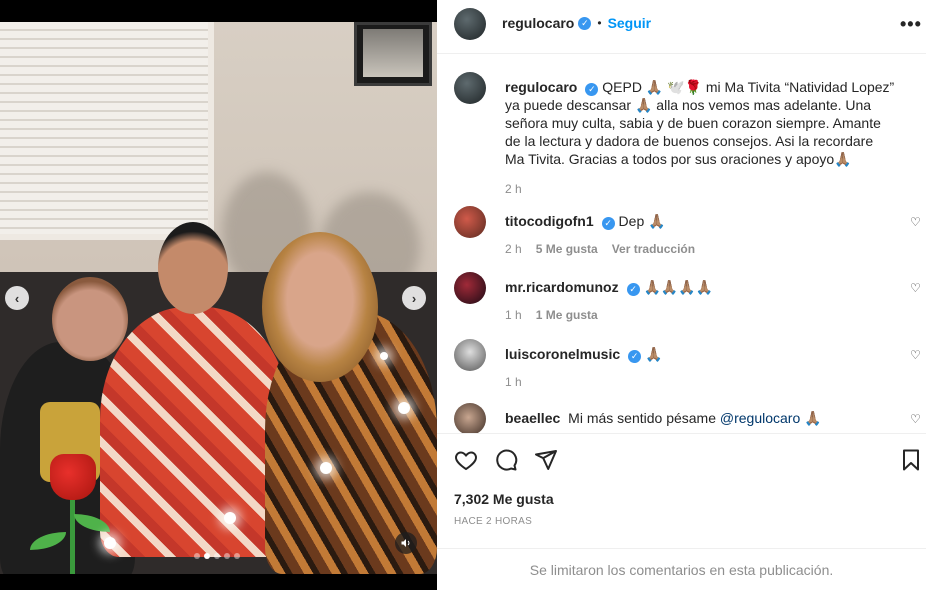 The image size is (926, 590). I want to click on likes-count: 7,302 Me gusta, so click(504, 499).